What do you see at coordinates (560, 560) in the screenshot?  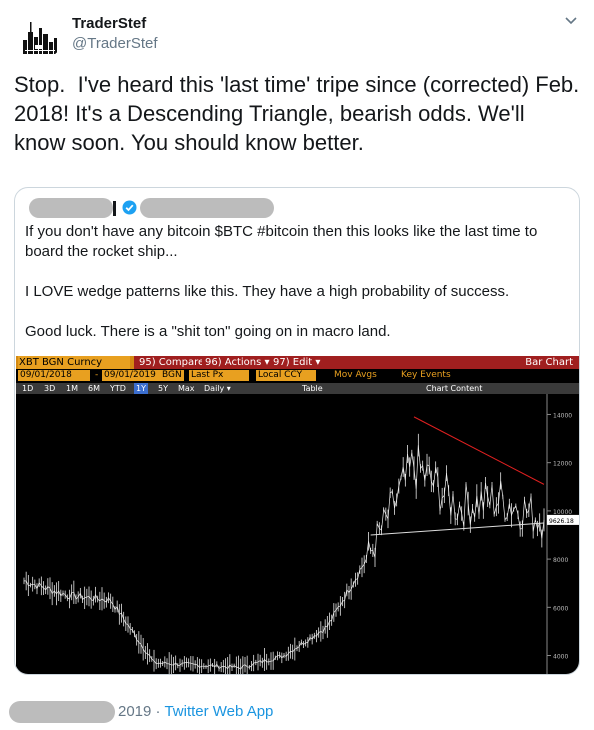 I see `y-tick-label: 8000` at bounding box center [560, 560].